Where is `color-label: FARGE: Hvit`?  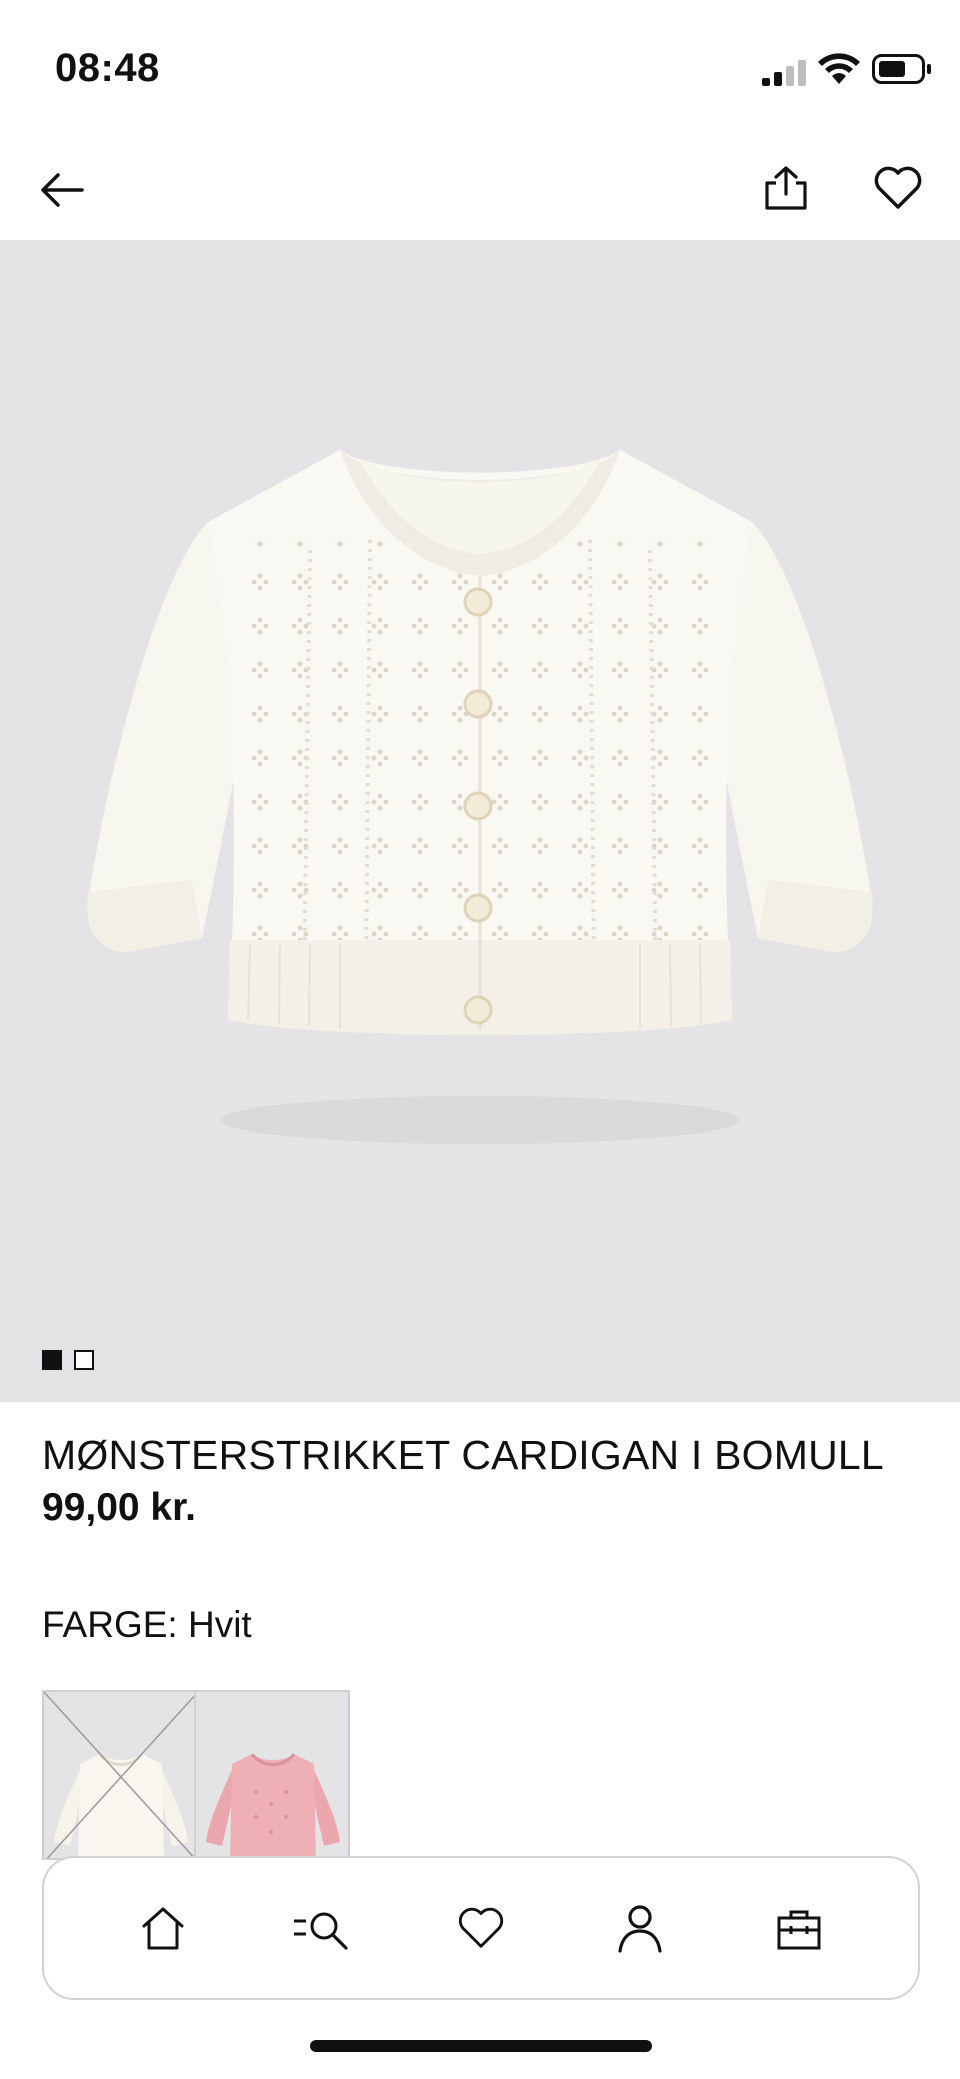
color-label: FARGE: Hvit is located at coordinates (147, 1624).